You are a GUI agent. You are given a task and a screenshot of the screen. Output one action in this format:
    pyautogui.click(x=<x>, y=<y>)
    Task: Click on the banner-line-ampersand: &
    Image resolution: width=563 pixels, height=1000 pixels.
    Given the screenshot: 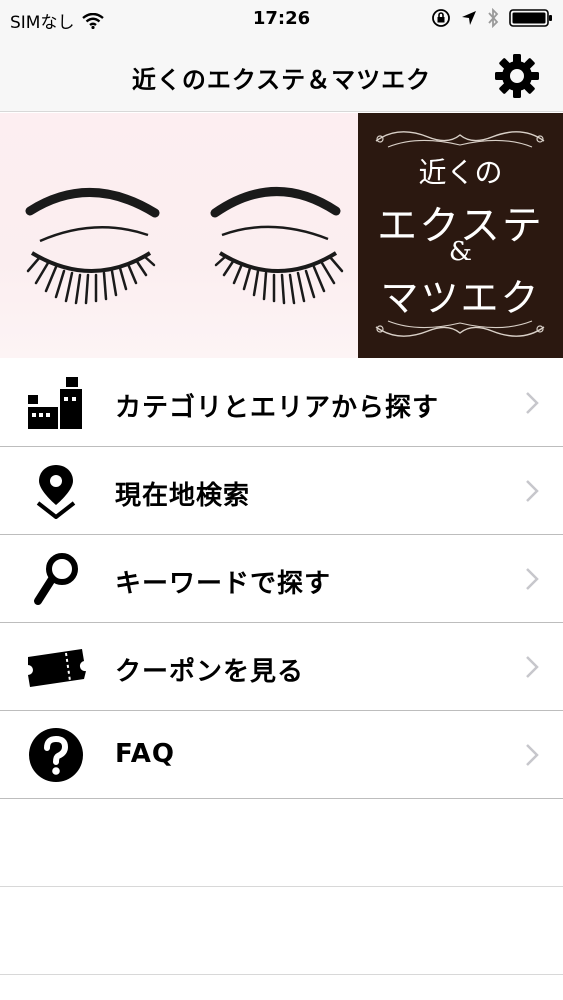 What is the action you would take?
    pyautogui.click(x=460, y=252)
    